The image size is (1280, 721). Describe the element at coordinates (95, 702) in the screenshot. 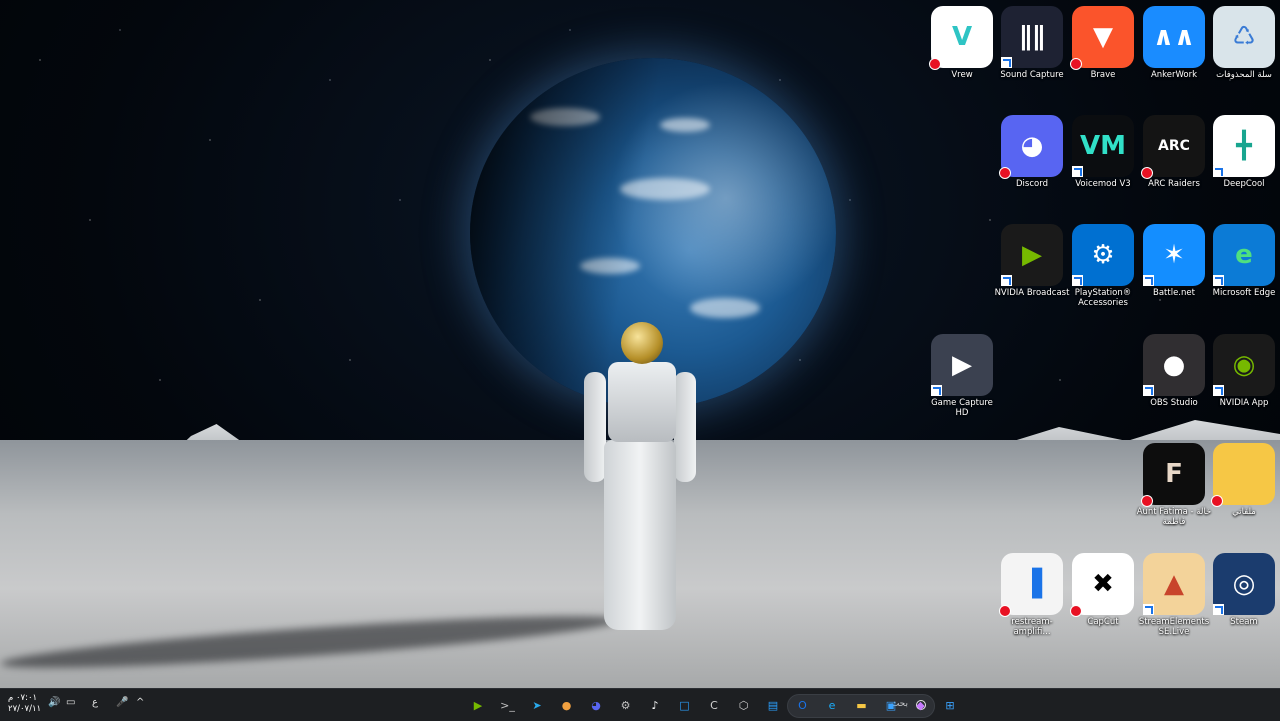

I see `language-indicator: ع` at that location.